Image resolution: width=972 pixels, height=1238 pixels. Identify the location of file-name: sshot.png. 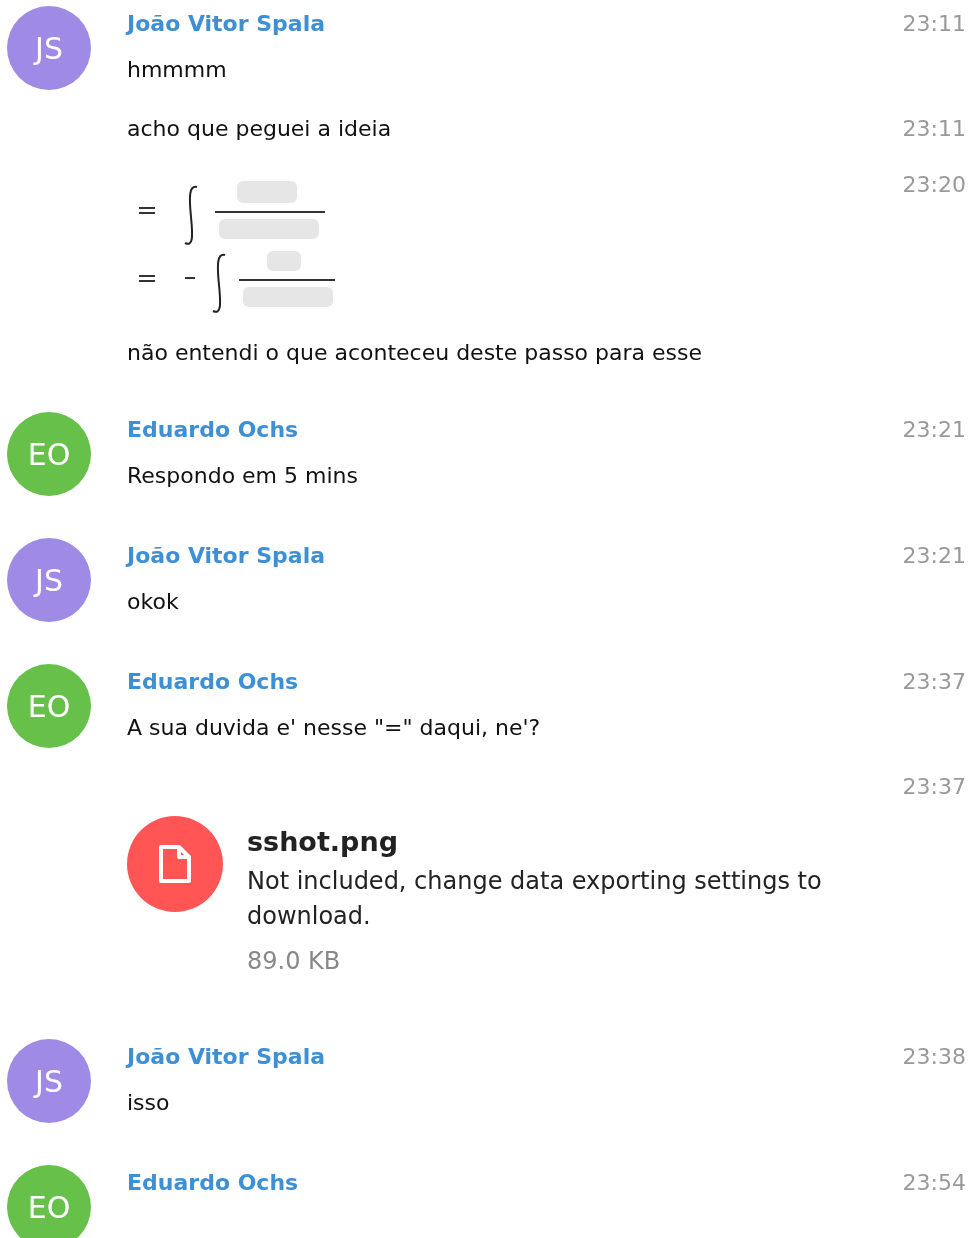
(323, 842).